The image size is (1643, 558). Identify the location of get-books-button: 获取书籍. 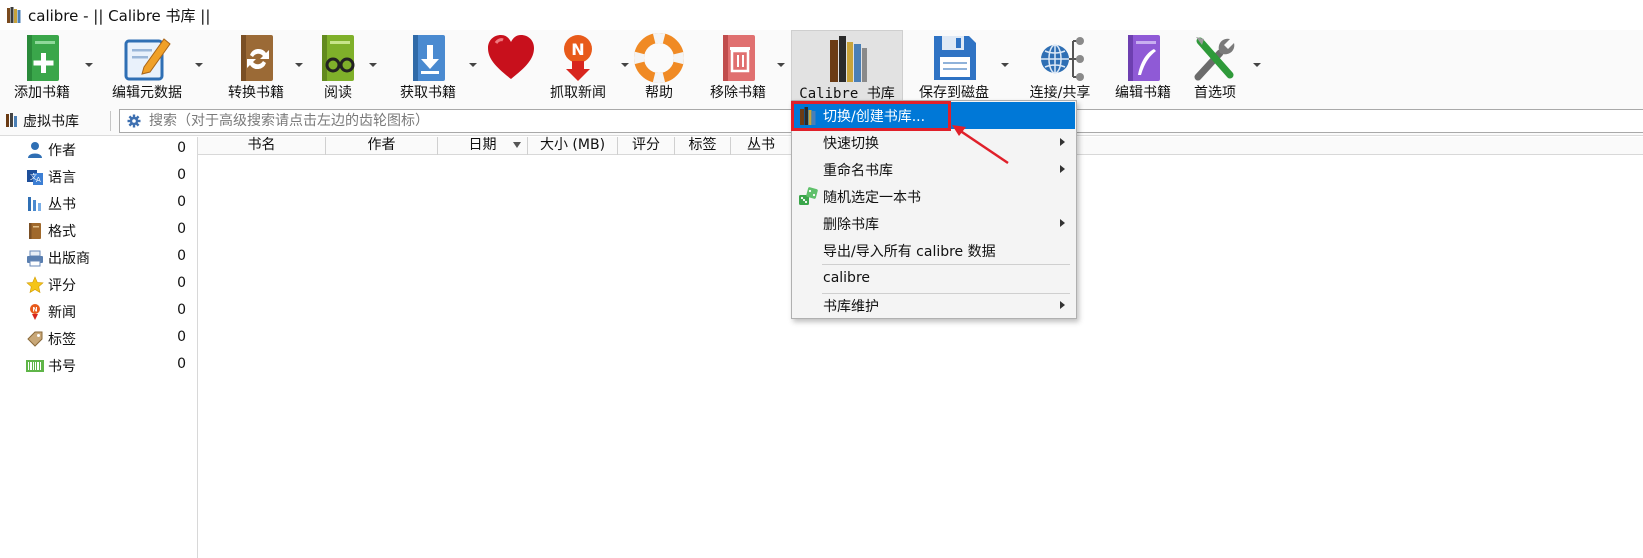
(428, 68).